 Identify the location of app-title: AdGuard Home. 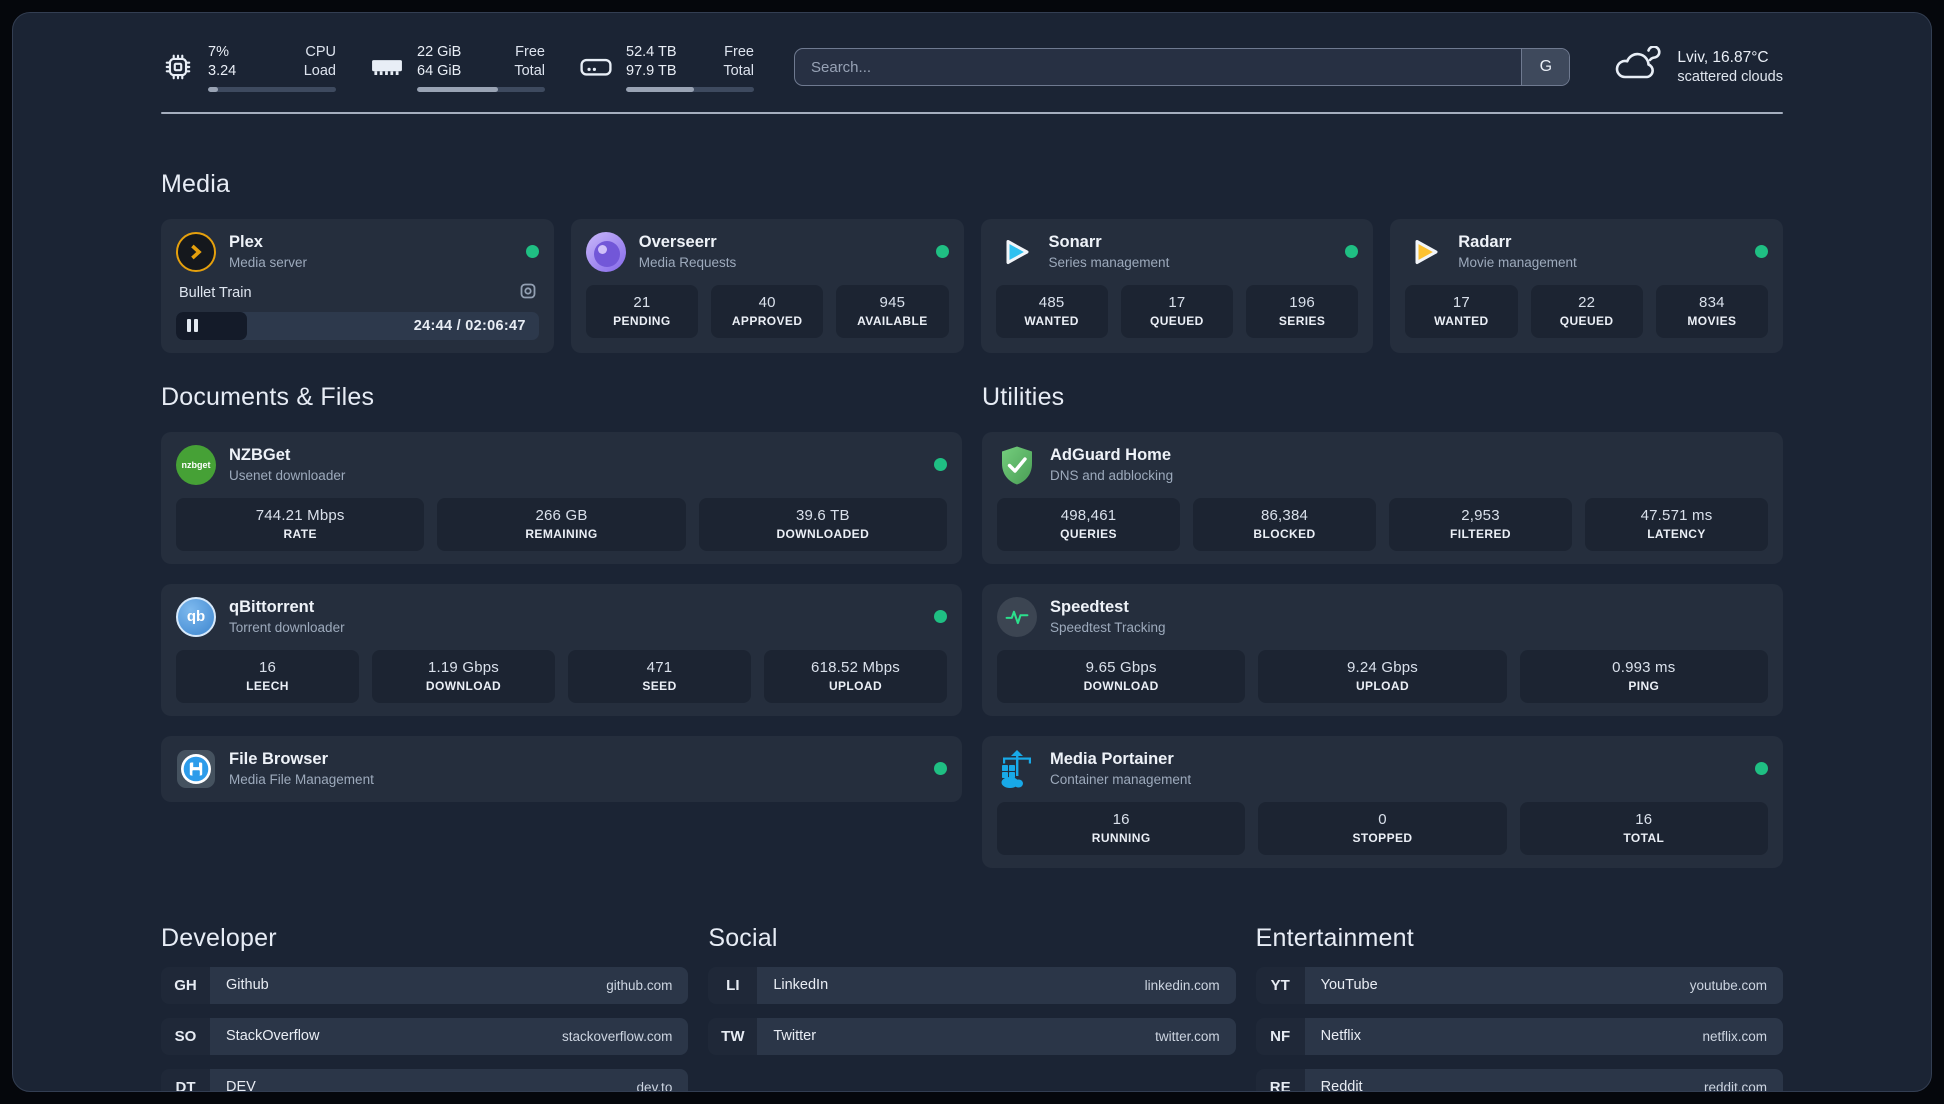
(1111, 455).